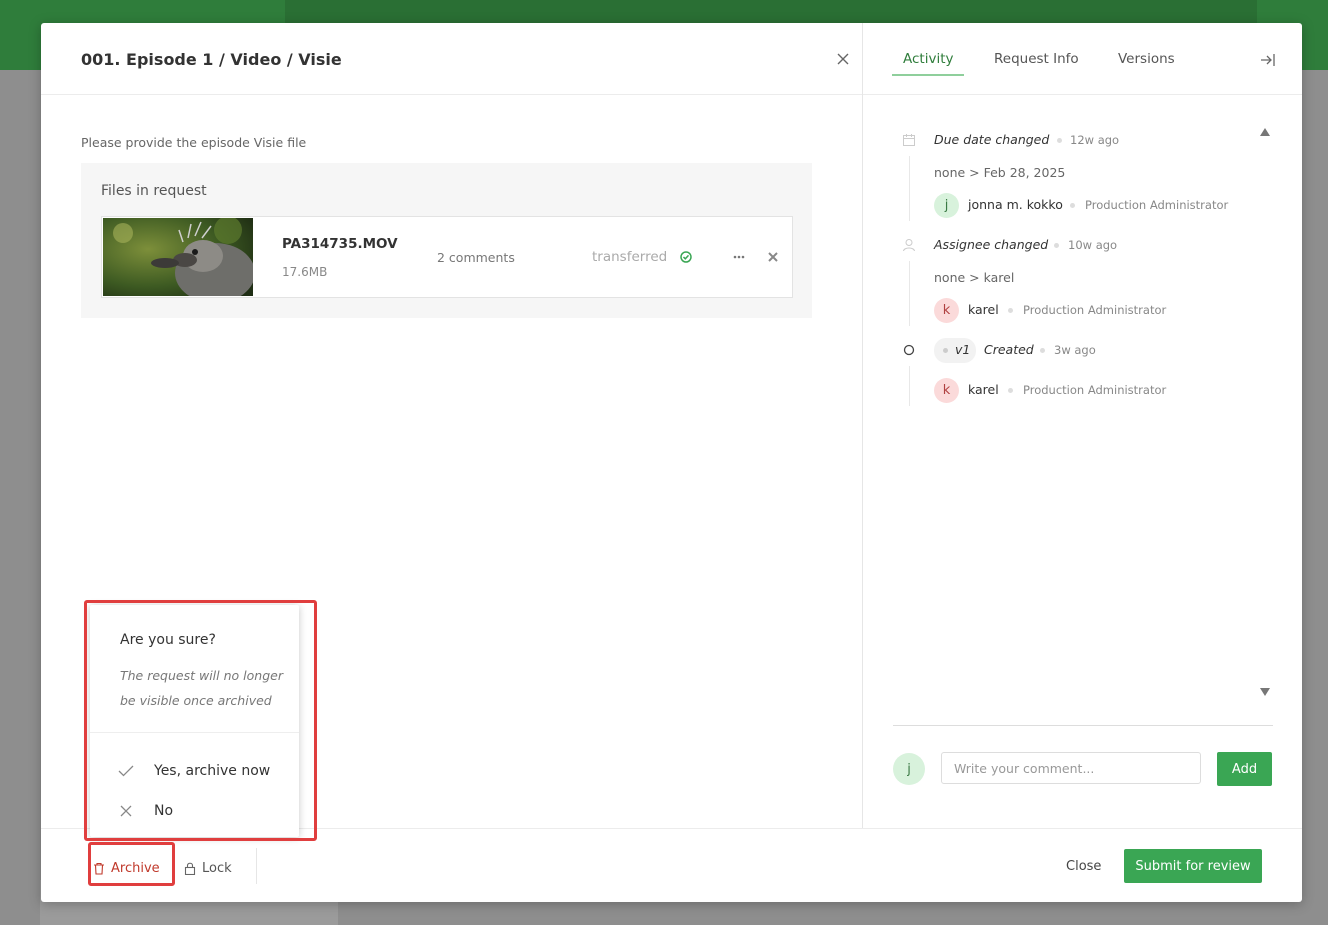 The height and width of the screenshot is (925, 1328). What do you see at coordinates (843, 59) in the screenshot?
I see `close-icon` at bounding box center [843, 59].